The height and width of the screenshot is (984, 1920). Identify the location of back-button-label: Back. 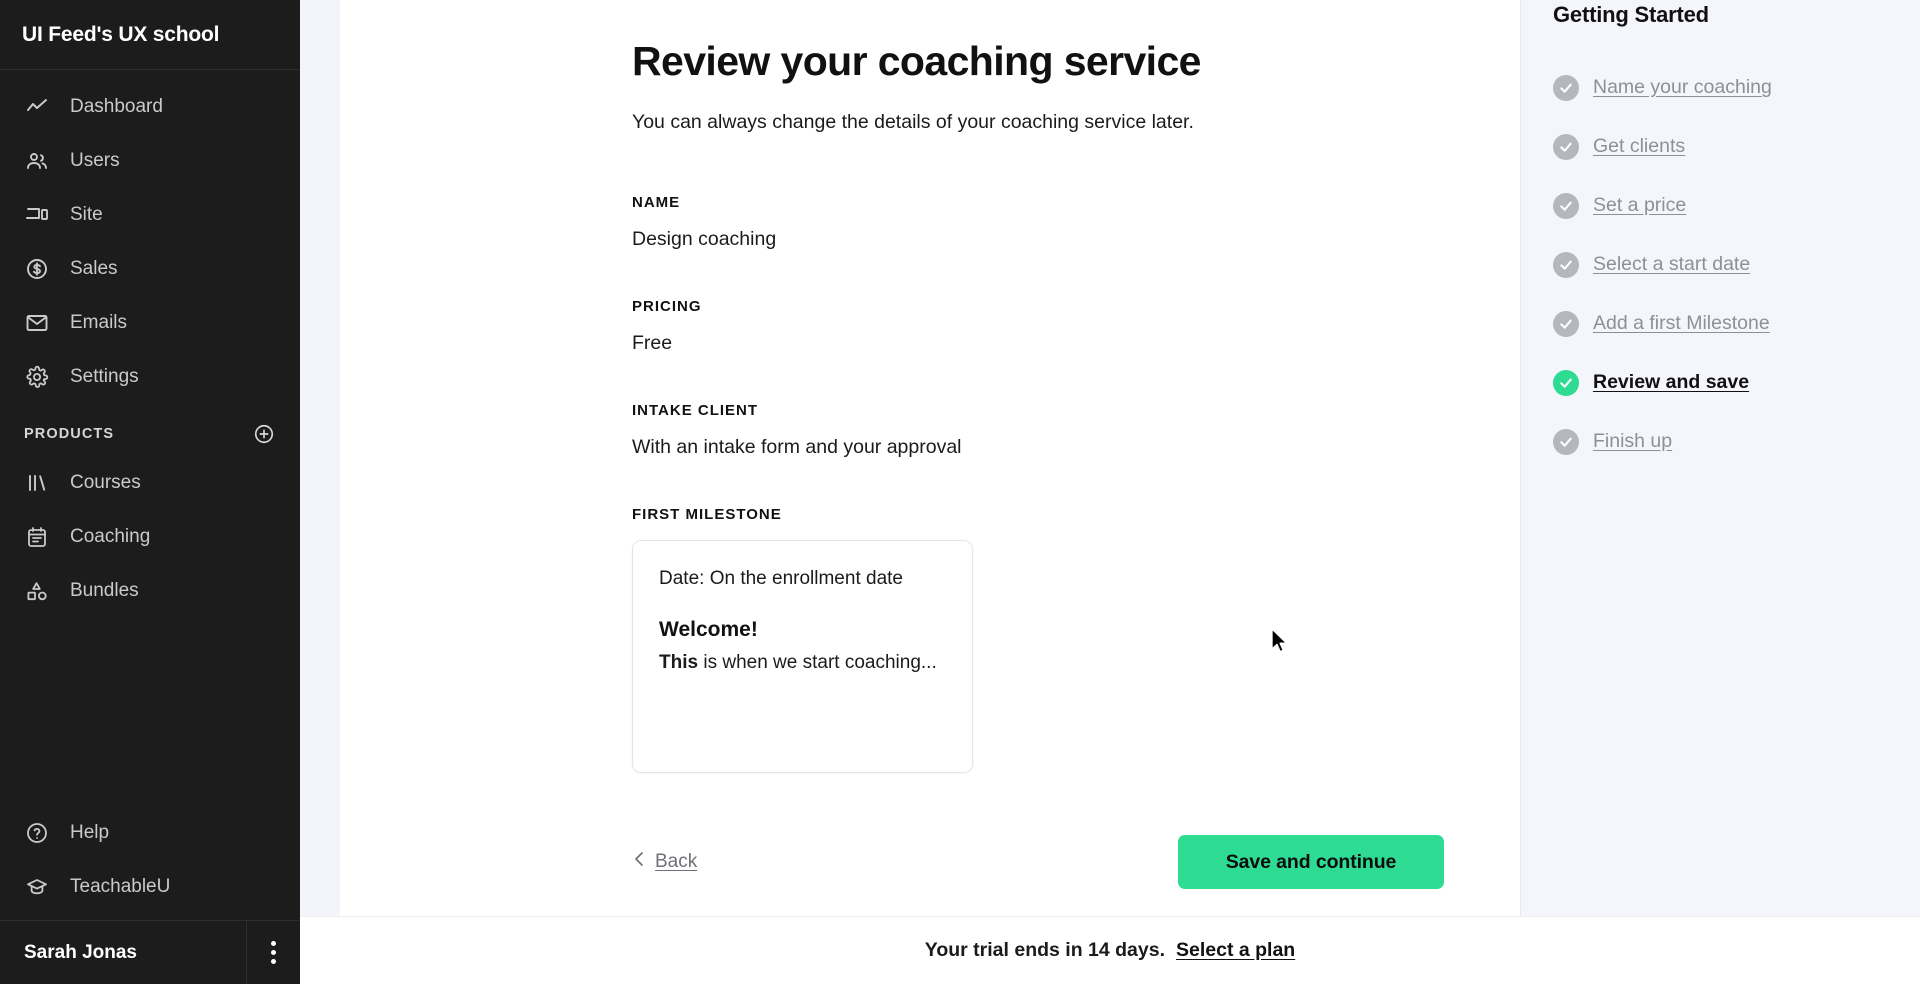
(676, 862).